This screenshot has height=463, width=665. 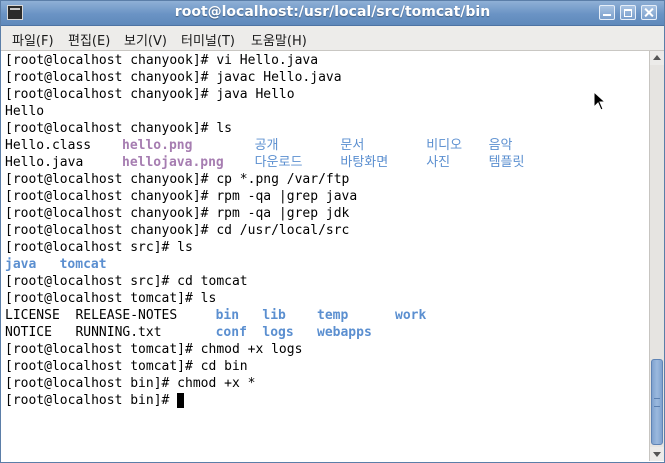 I want to click on minimize-button, so click(x=607, y=12).